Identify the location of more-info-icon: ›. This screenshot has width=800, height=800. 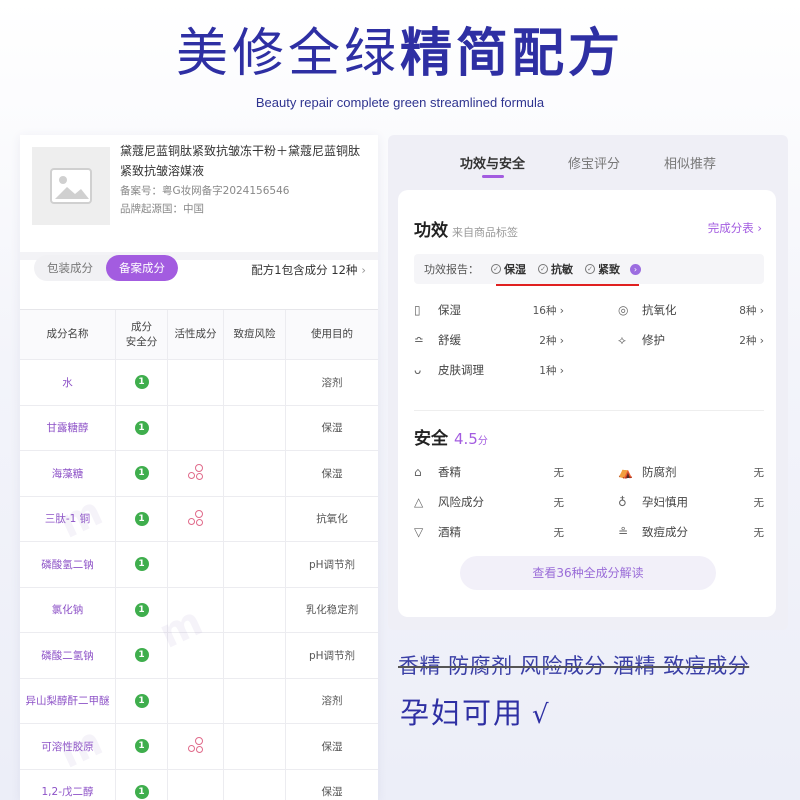
(635, 269).